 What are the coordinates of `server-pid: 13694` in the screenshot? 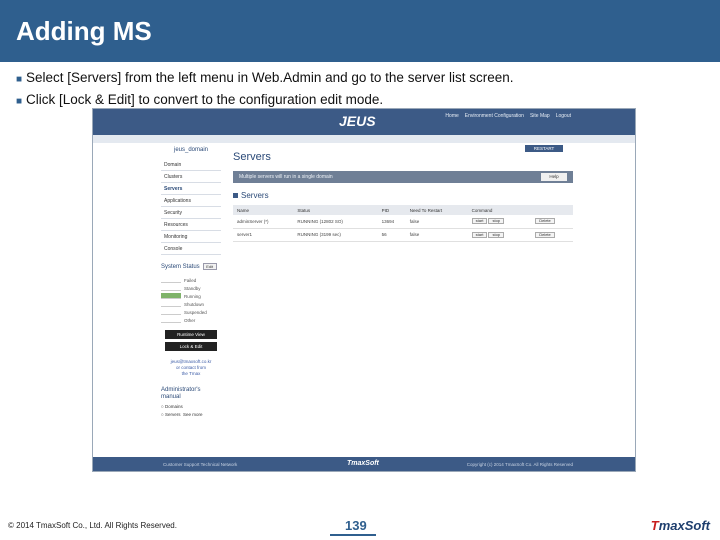 It's located at (391, 222).